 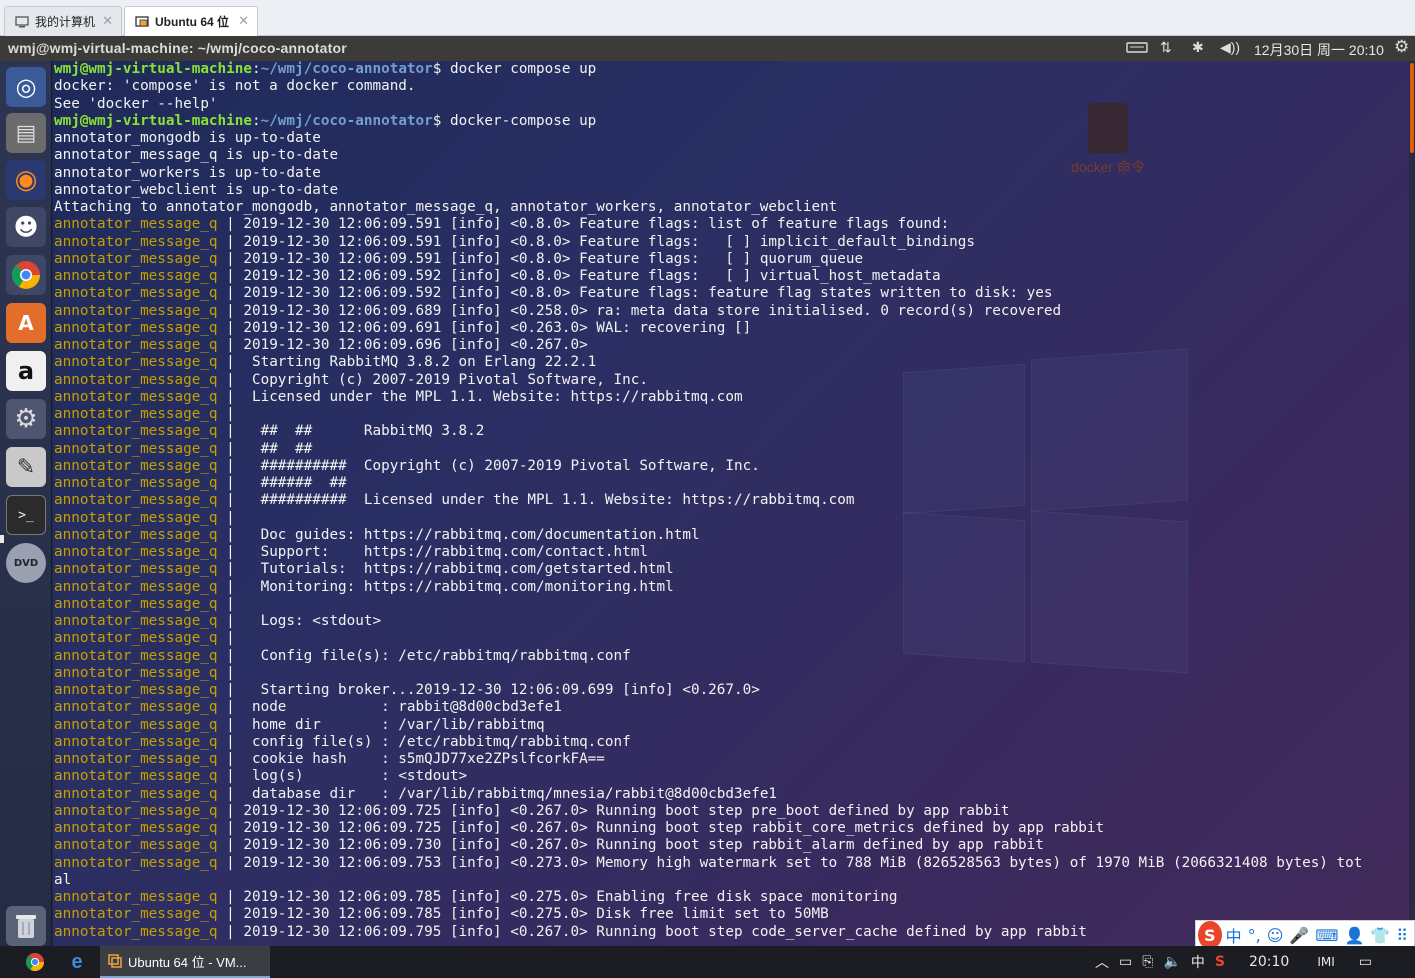 I want to click on chrome-icon, so click(x=26, y=275).